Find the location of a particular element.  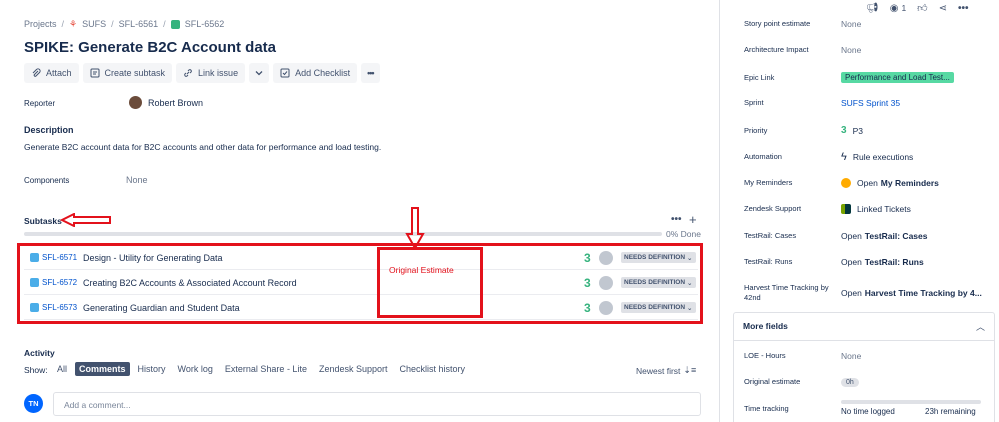

avatar is located at coordinates (135, 102).